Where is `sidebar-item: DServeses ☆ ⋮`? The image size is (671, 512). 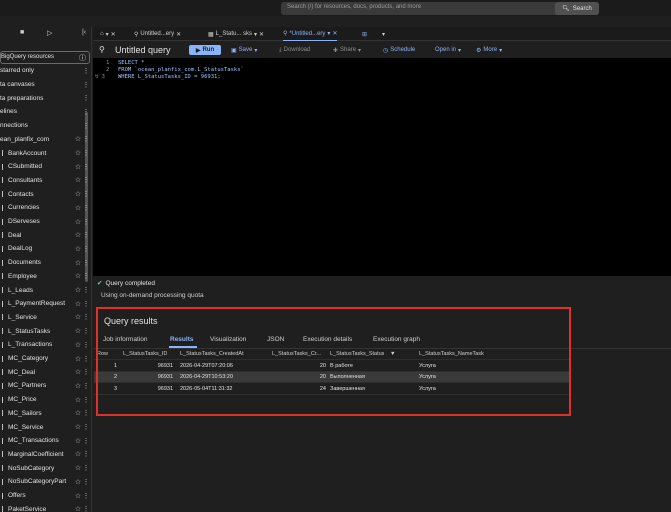 sidebar-item: DServeses ☆ ⋮ is located at coordinates (45, 222).